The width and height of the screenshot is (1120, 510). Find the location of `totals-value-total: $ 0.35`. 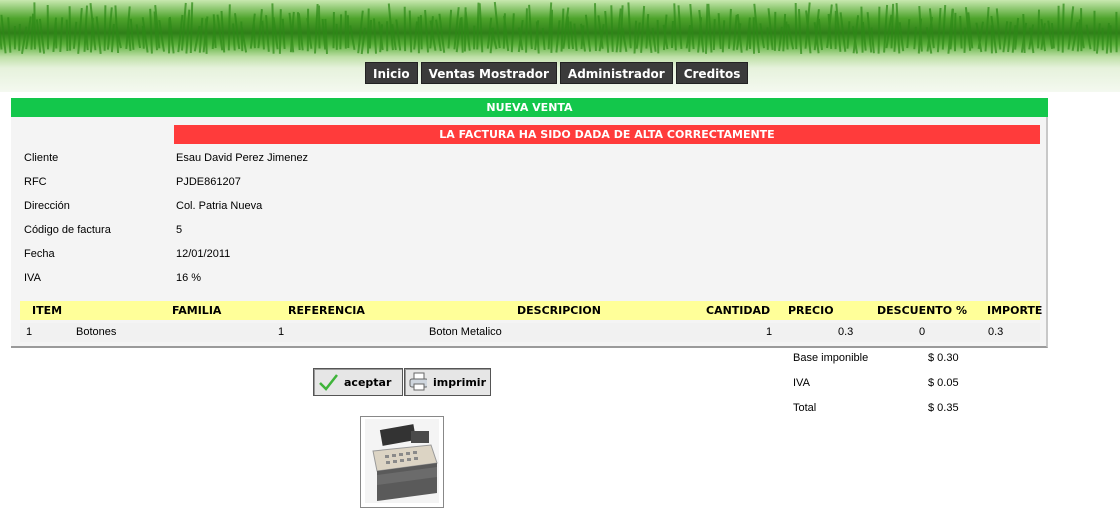

totals-value-total: $ 0.35 is located at coordinates (943, 408).